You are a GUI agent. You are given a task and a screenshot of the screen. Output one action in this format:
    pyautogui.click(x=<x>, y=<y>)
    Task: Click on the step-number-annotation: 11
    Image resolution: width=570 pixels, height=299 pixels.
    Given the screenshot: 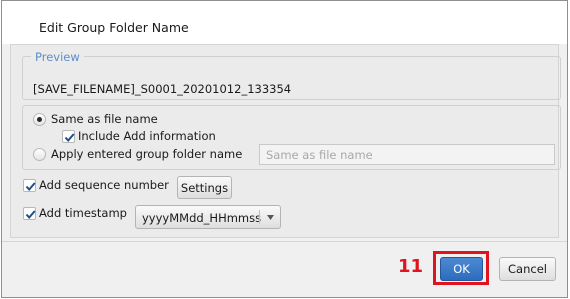 What is the action you would take?
    pyautogui.click(x=411, y=266)
    